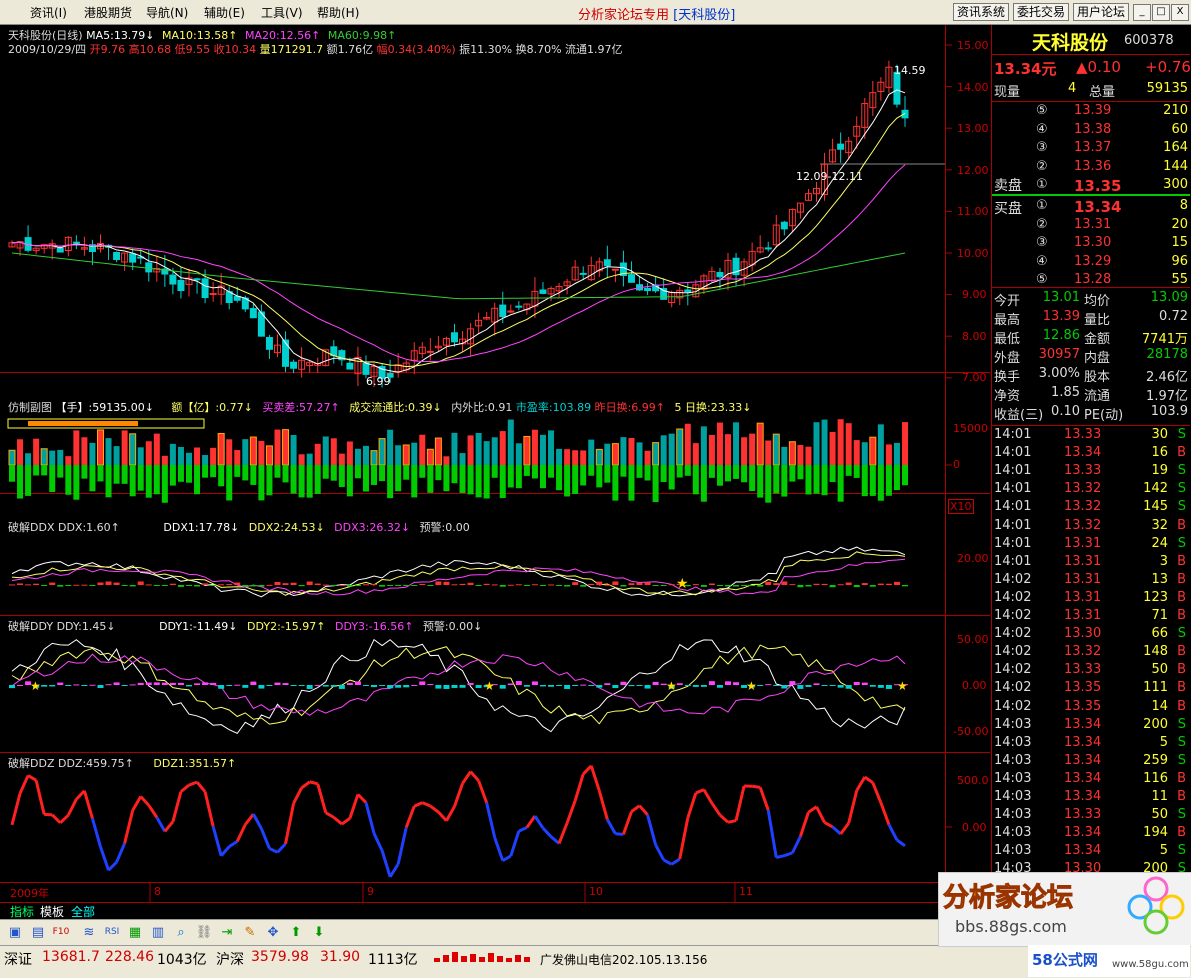 The height and width of the screenshot is (978, 1191). I want to click on arrow-down-icon: ⬇, so click(319, 932).